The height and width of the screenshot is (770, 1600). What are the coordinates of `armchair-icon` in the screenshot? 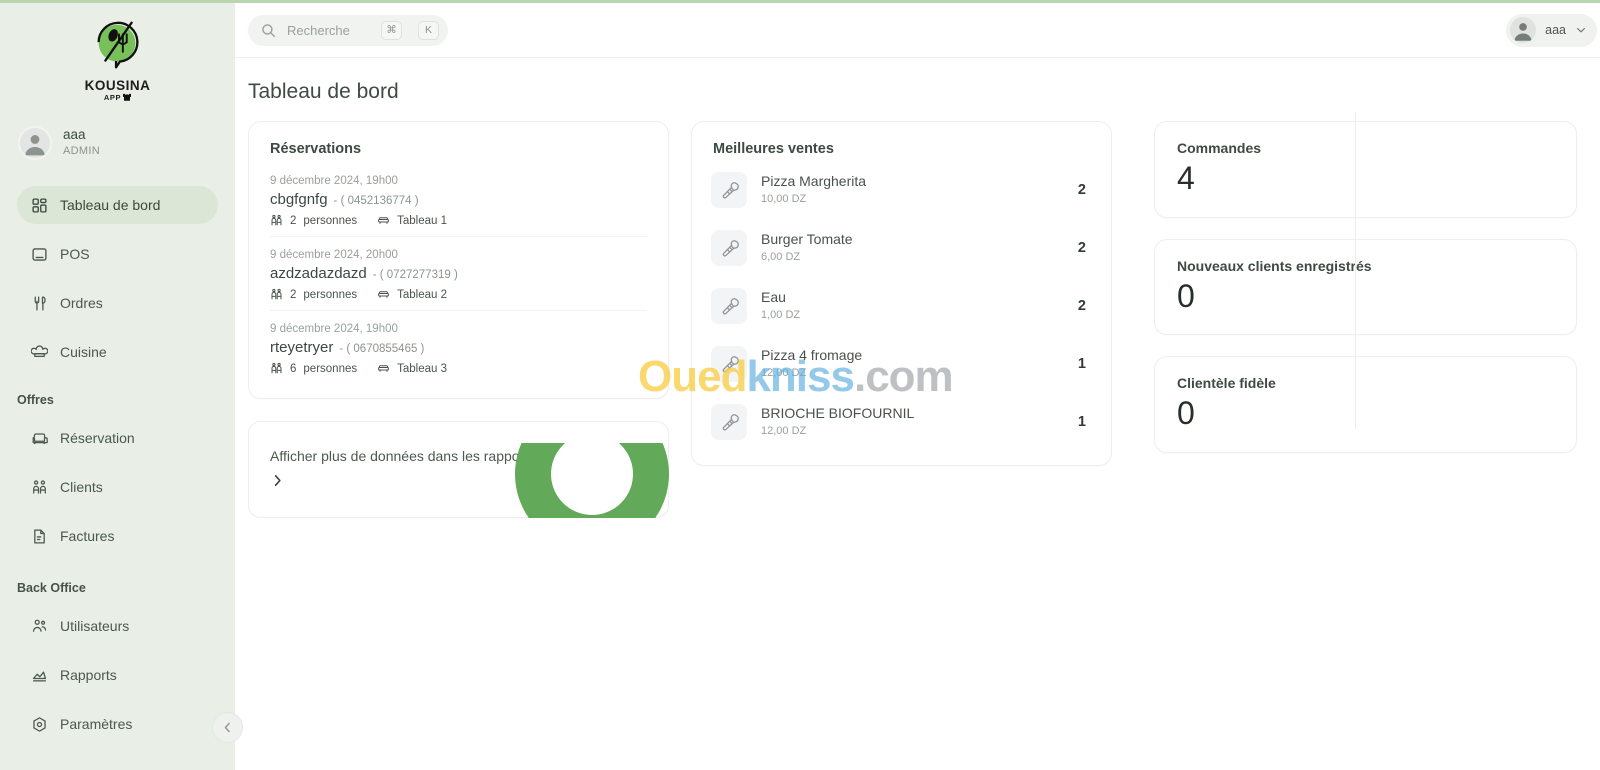 It's located at (40, 438).